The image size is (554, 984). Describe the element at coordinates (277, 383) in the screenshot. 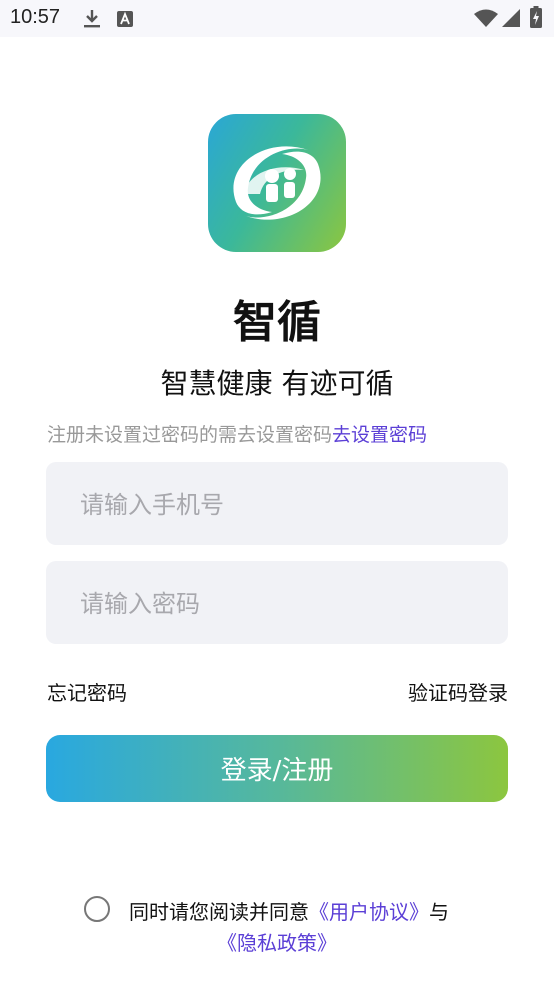

I see `app-slogan: 智慧健康 有迹可循` at that location.